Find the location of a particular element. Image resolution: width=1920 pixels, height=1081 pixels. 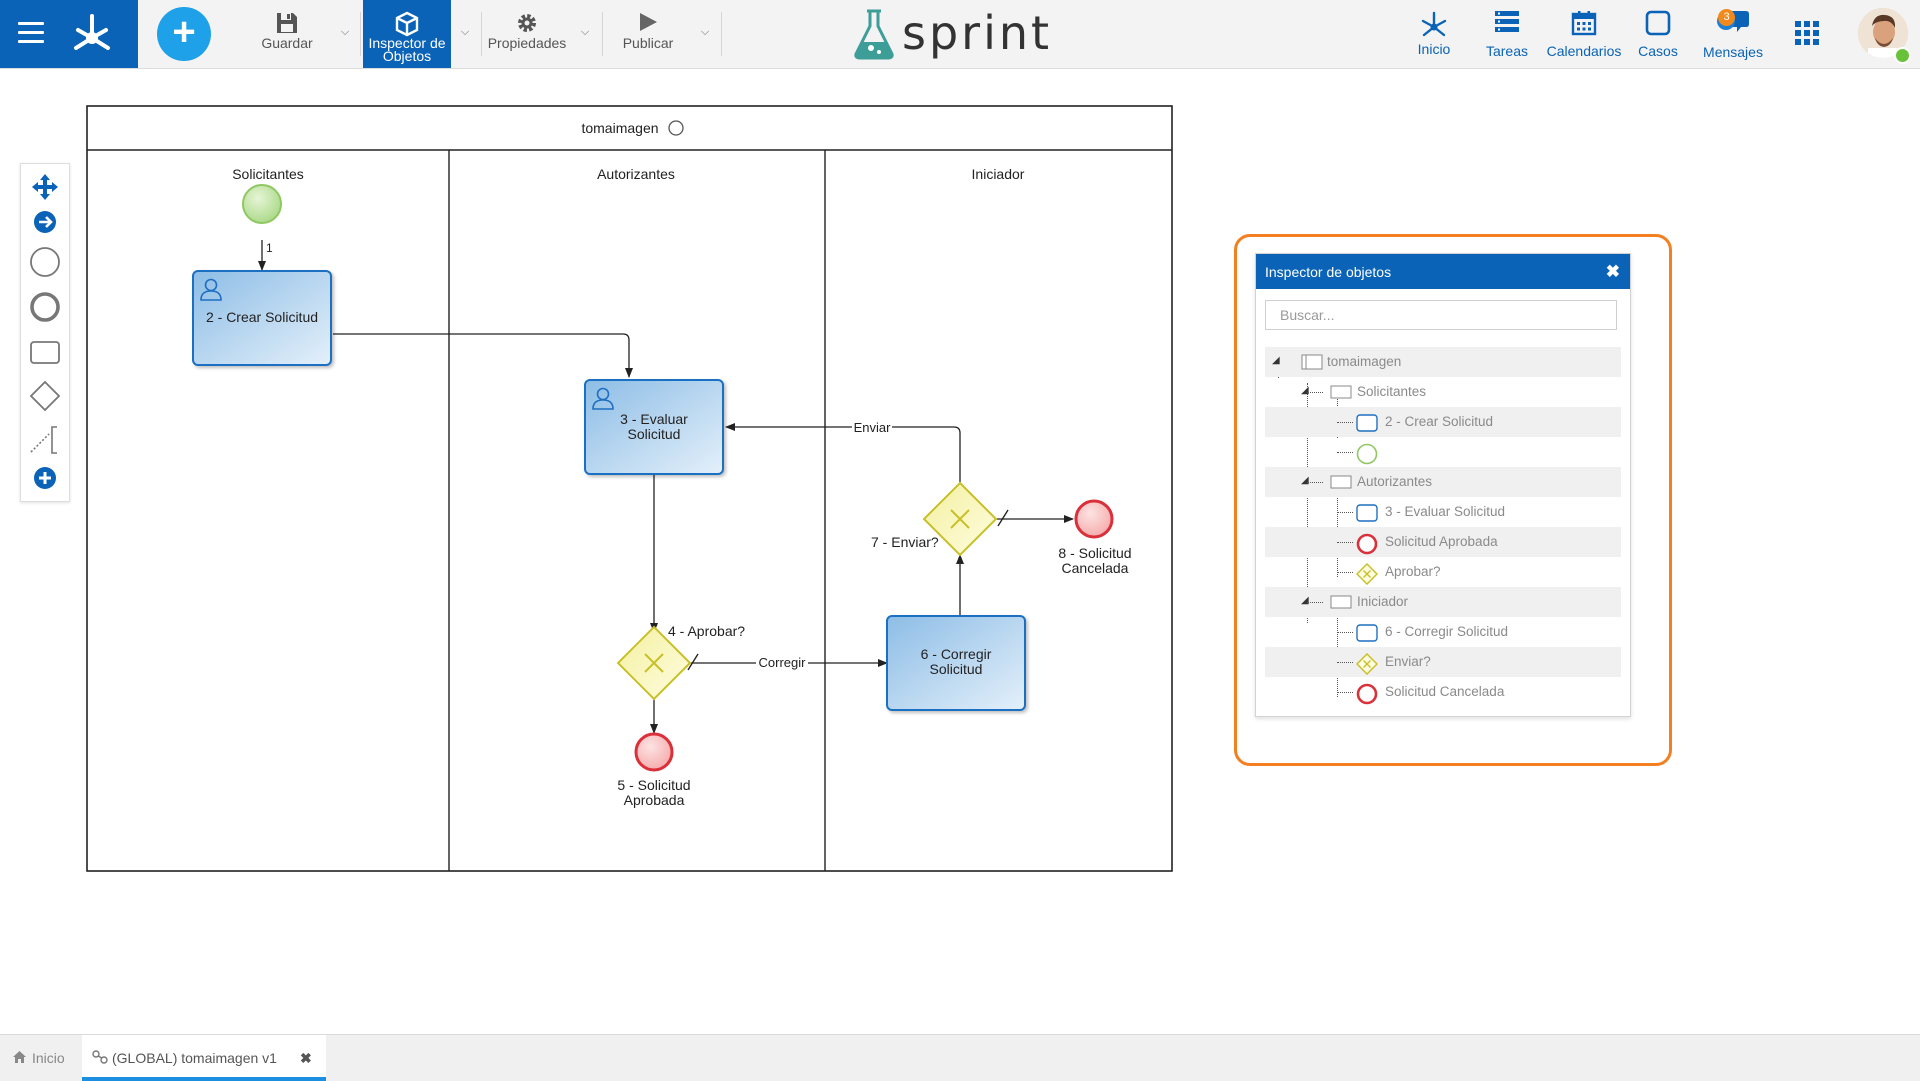

start-event-icon is located at coordinates (1367, 454).